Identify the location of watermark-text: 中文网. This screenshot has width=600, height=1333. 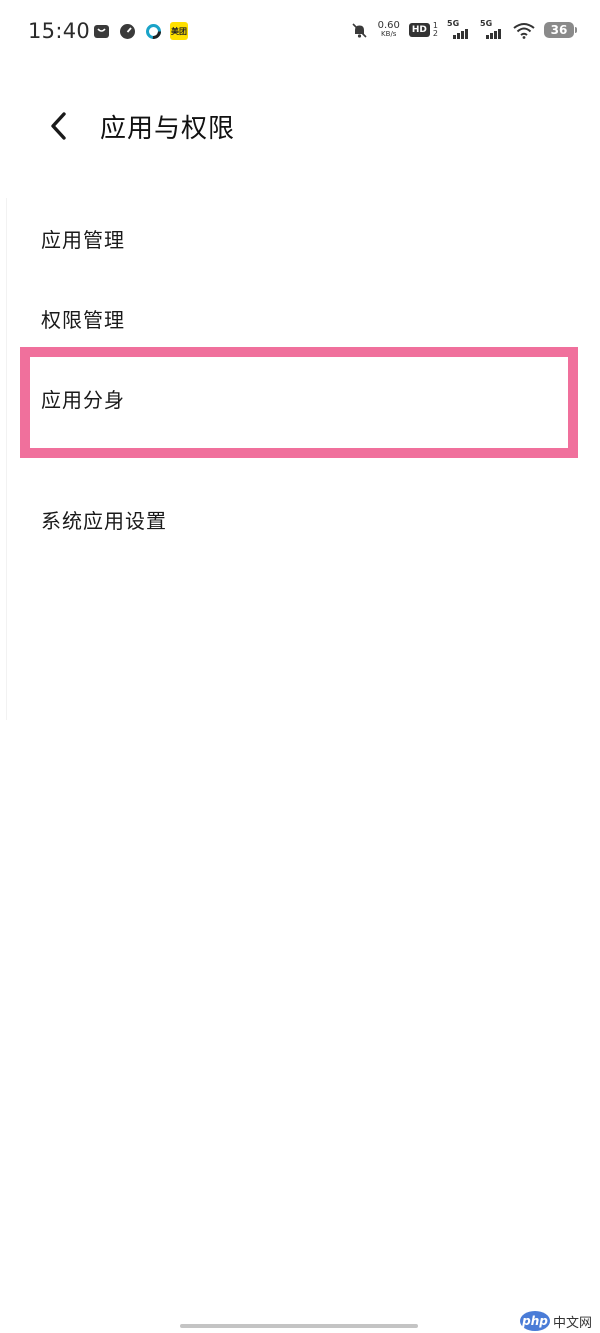
(572, 1323).